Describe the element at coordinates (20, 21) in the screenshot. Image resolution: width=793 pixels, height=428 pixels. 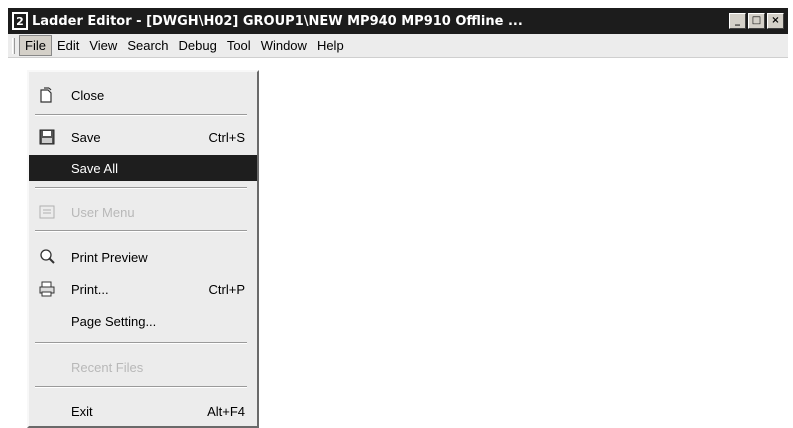
I see `app-icon: 2` at that location.